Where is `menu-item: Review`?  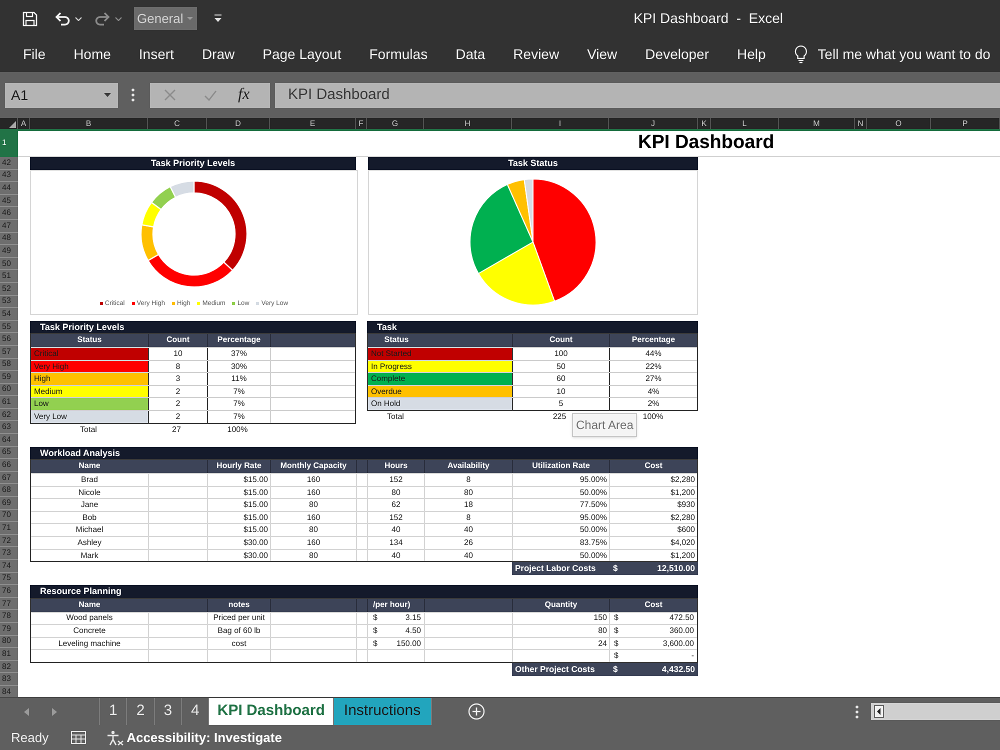
menu-item: Review is located at coordinates (536, 54).